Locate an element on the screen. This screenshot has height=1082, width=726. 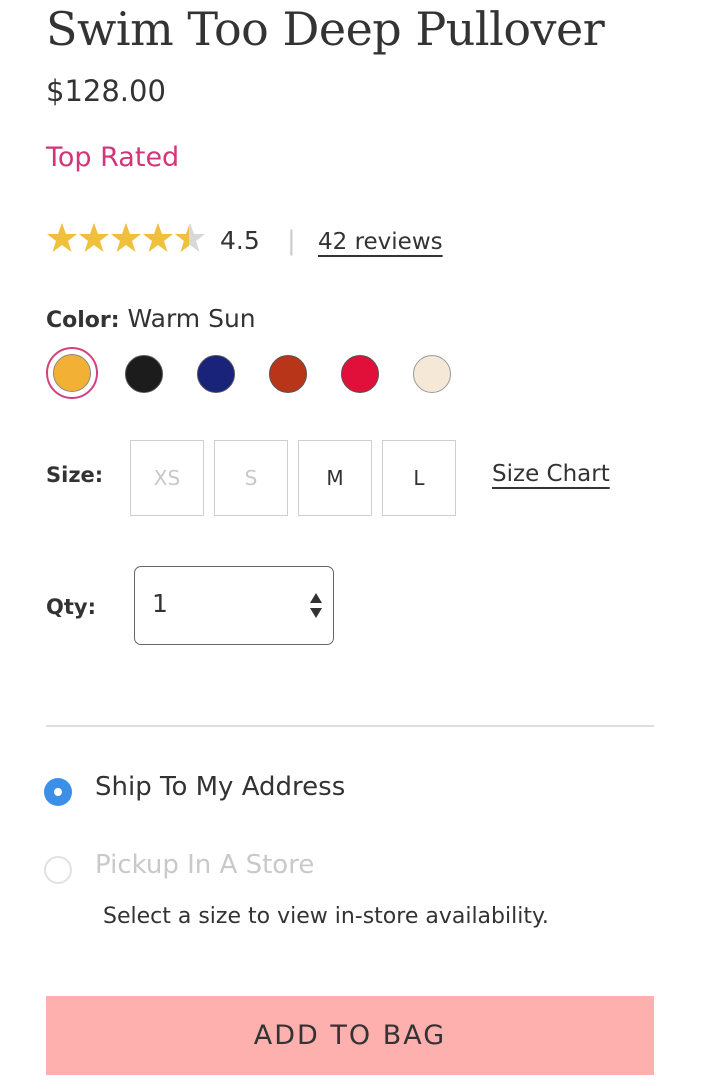
color-swatch-warm-sun is located at coordinates (72, 373).